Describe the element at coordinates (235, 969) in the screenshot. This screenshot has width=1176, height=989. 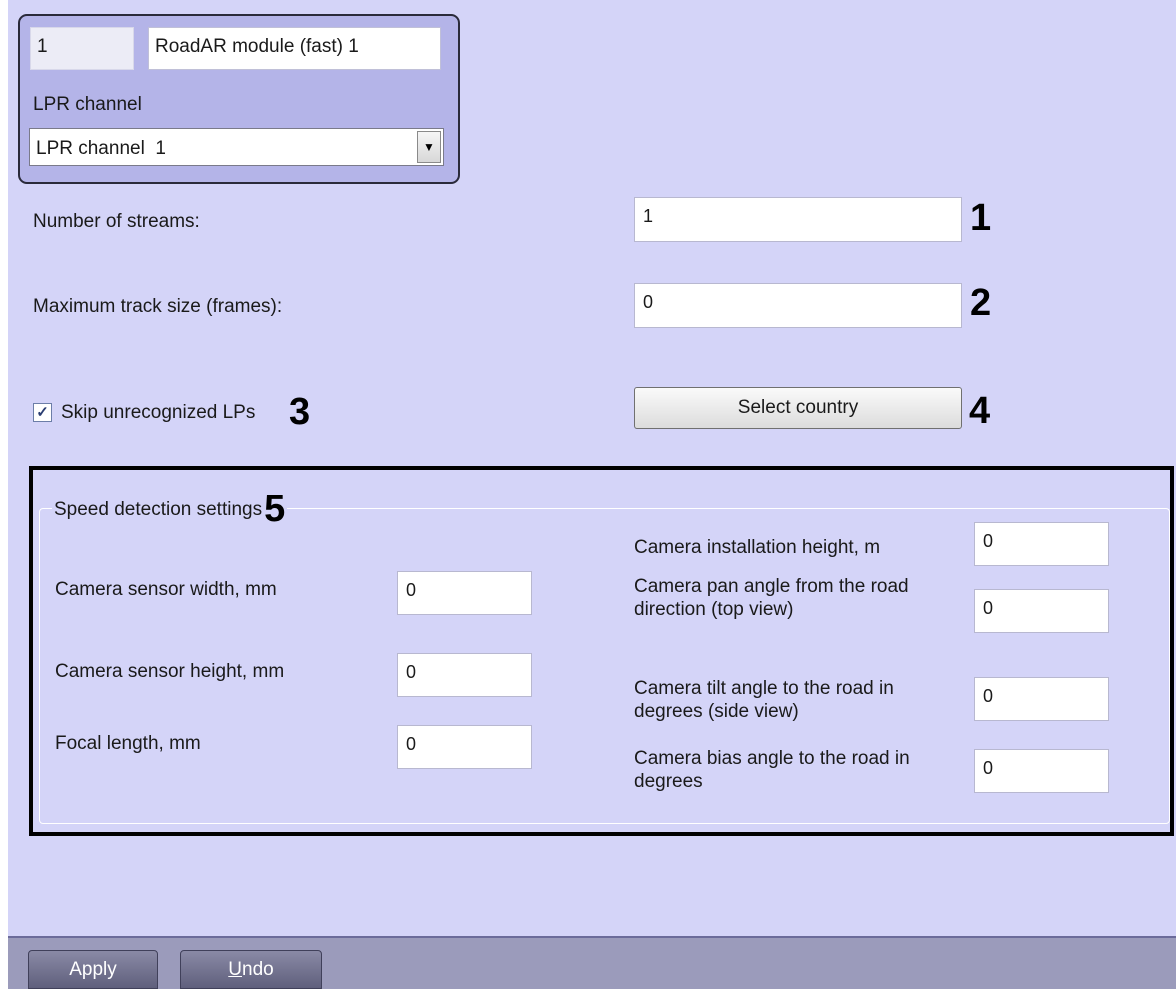
I see `undo-access-key: U` at that location.